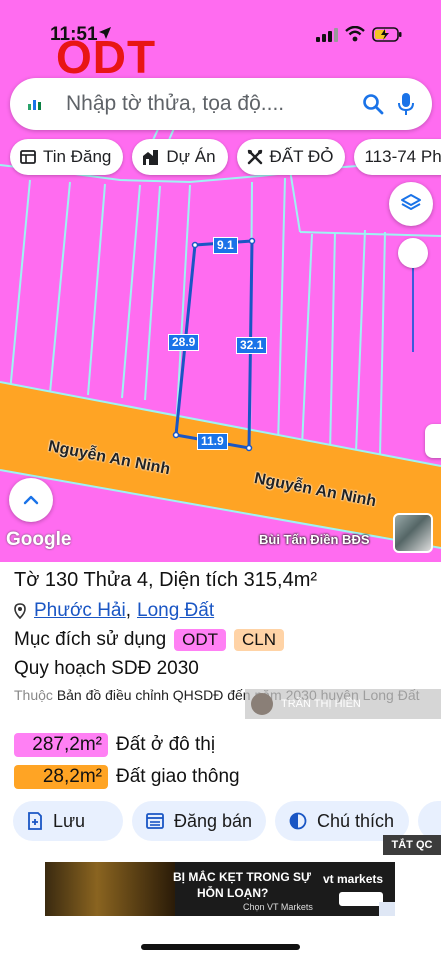 The width and height of the screenshot is (441, 960). I want to click on planning-title: Quy hoạch SDĐ 2030, so click(106, 668).